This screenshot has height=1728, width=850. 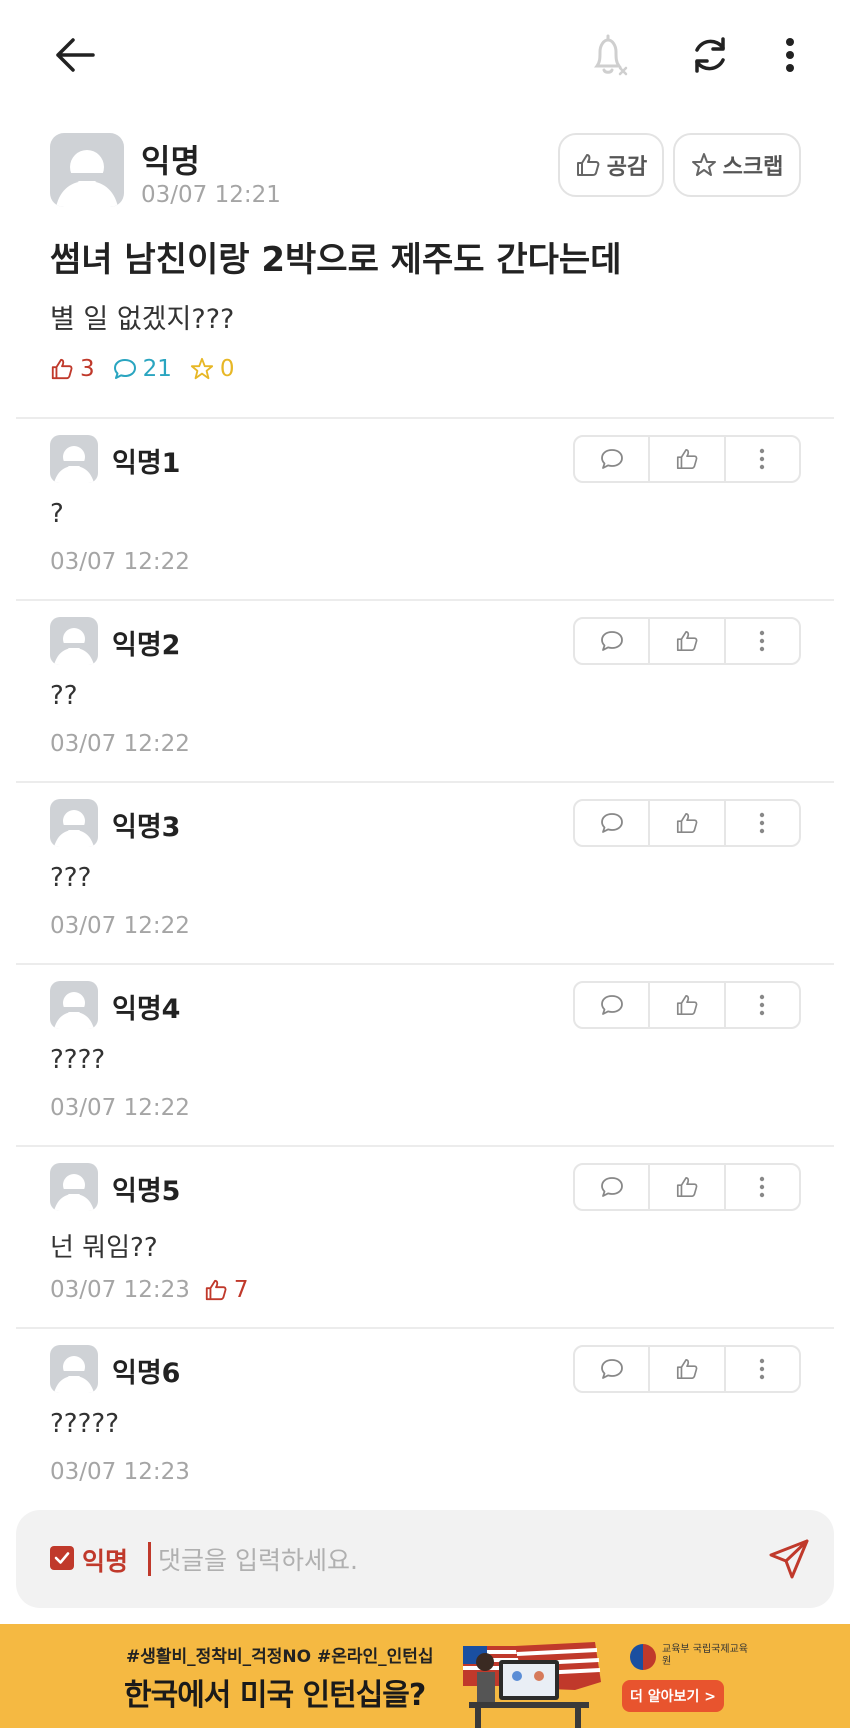 I want to click on comment-item: 익명6 ????? 03/07 12:23, so click(x=425, y=1419).